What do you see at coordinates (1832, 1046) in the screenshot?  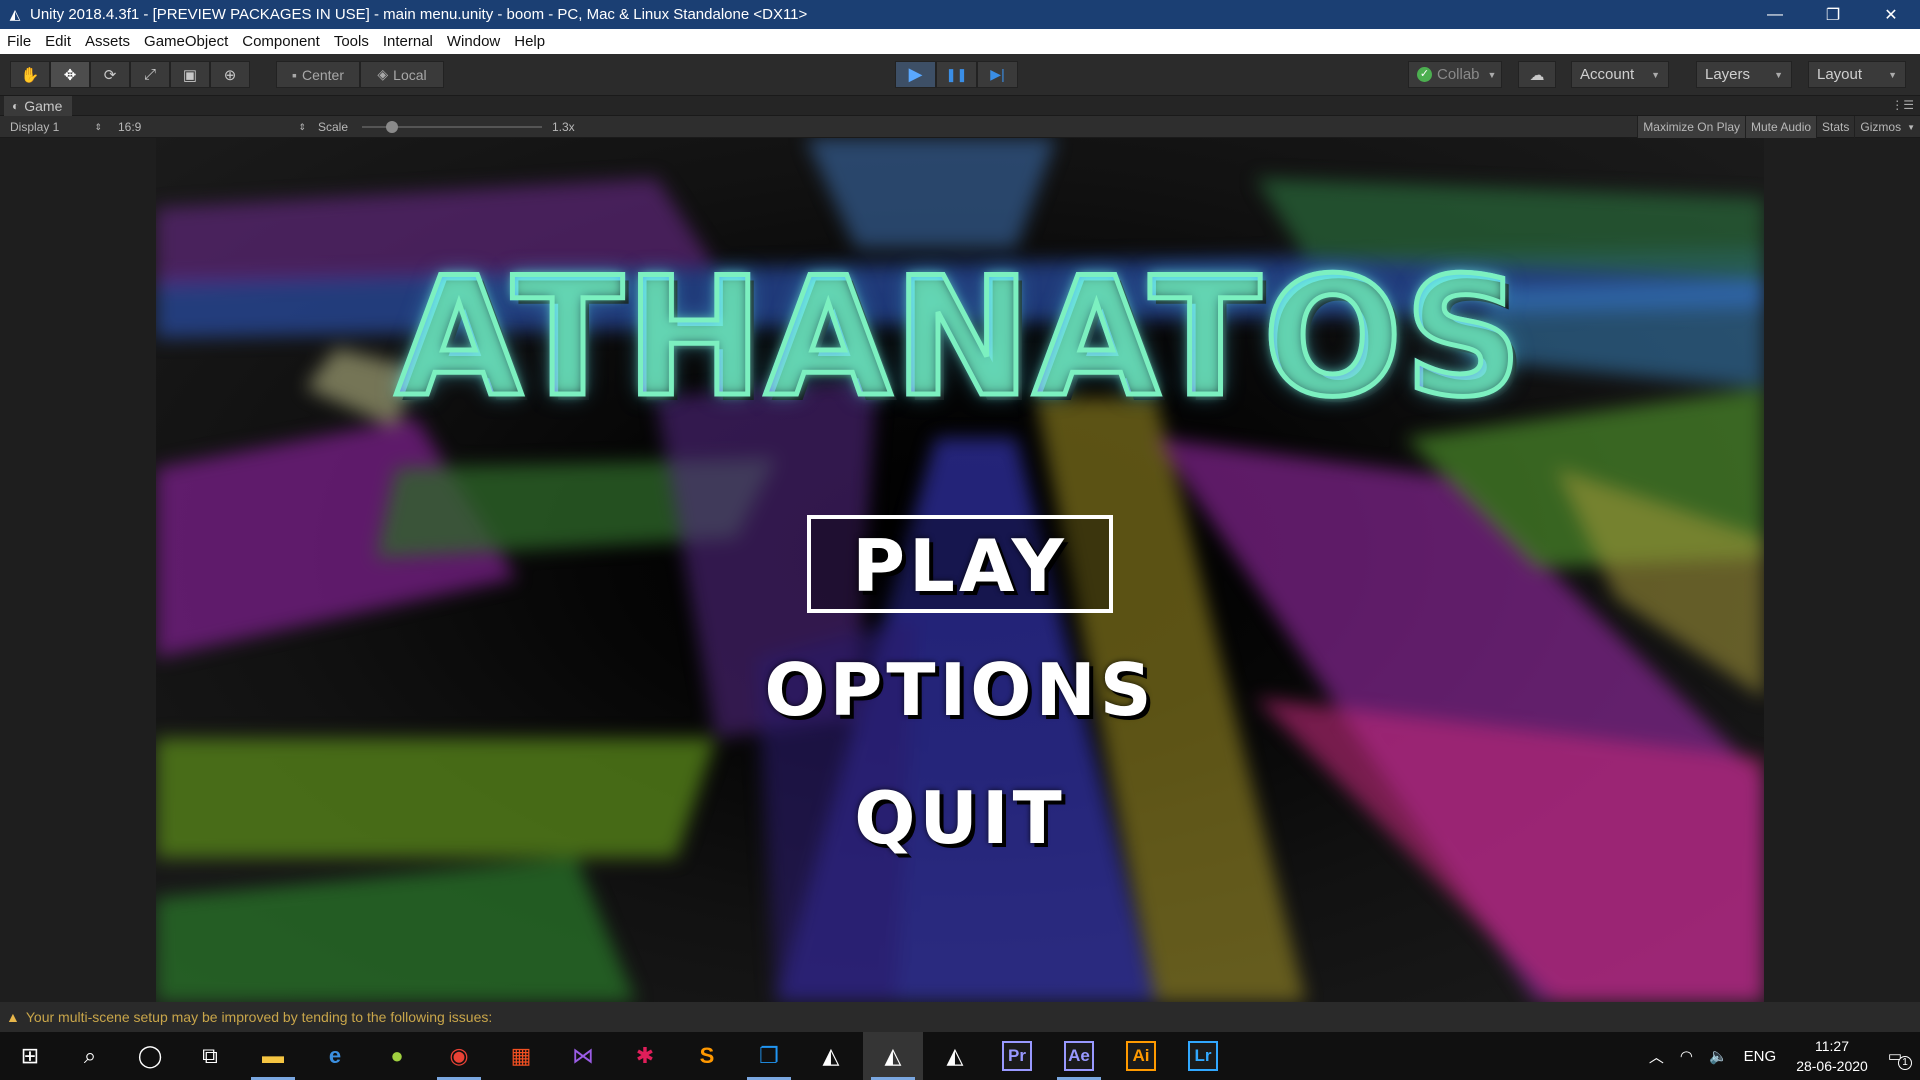 I see `clock-time: 11:27` at bounding box center [1832, 1046].